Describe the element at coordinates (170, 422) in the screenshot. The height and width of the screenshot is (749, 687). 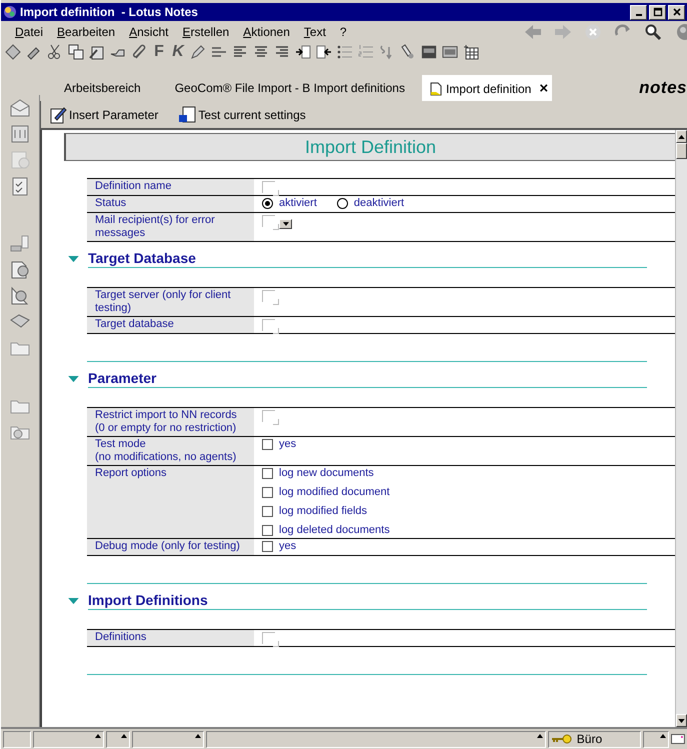
I see `field-label: Restrict import to NN records (0 or empty for no restriction)` at that location.